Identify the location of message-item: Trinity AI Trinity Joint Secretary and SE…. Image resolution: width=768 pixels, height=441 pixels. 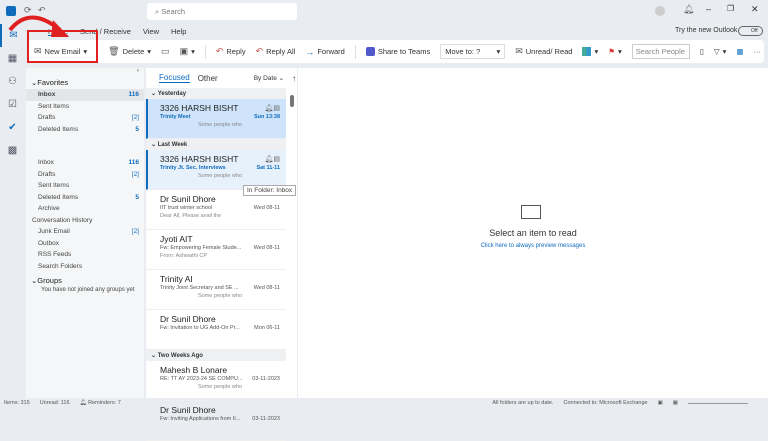
(216, 290).